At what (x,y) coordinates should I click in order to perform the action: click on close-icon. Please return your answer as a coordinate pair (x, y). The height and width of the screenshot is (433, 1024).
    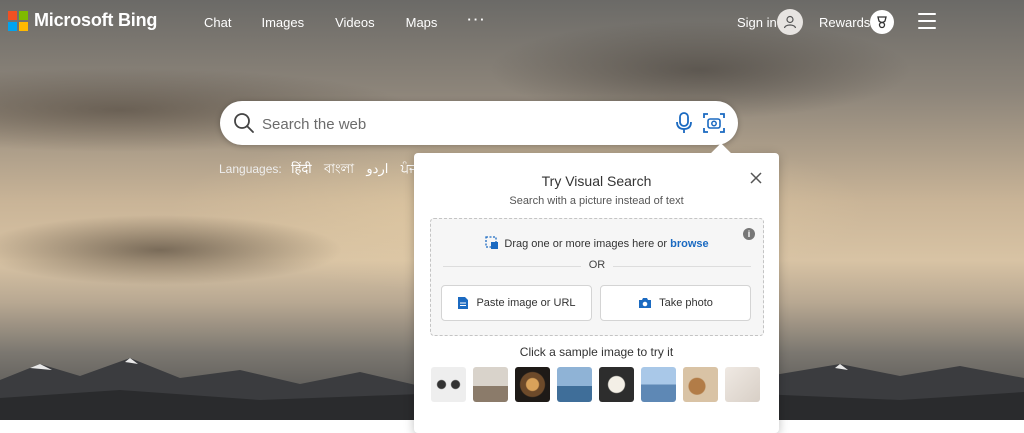
    Looking at the image, I should click on (756, 178).